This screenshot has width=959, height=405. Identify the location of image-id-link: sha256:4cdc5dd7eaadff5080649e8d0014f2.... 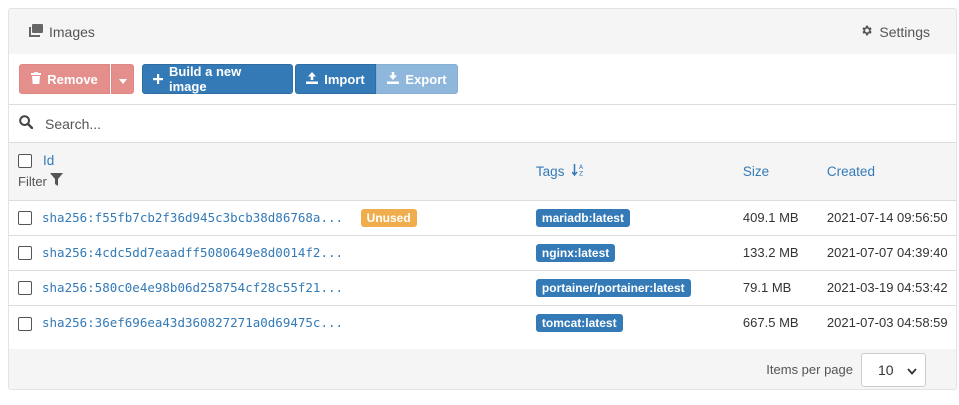
(192, 252).